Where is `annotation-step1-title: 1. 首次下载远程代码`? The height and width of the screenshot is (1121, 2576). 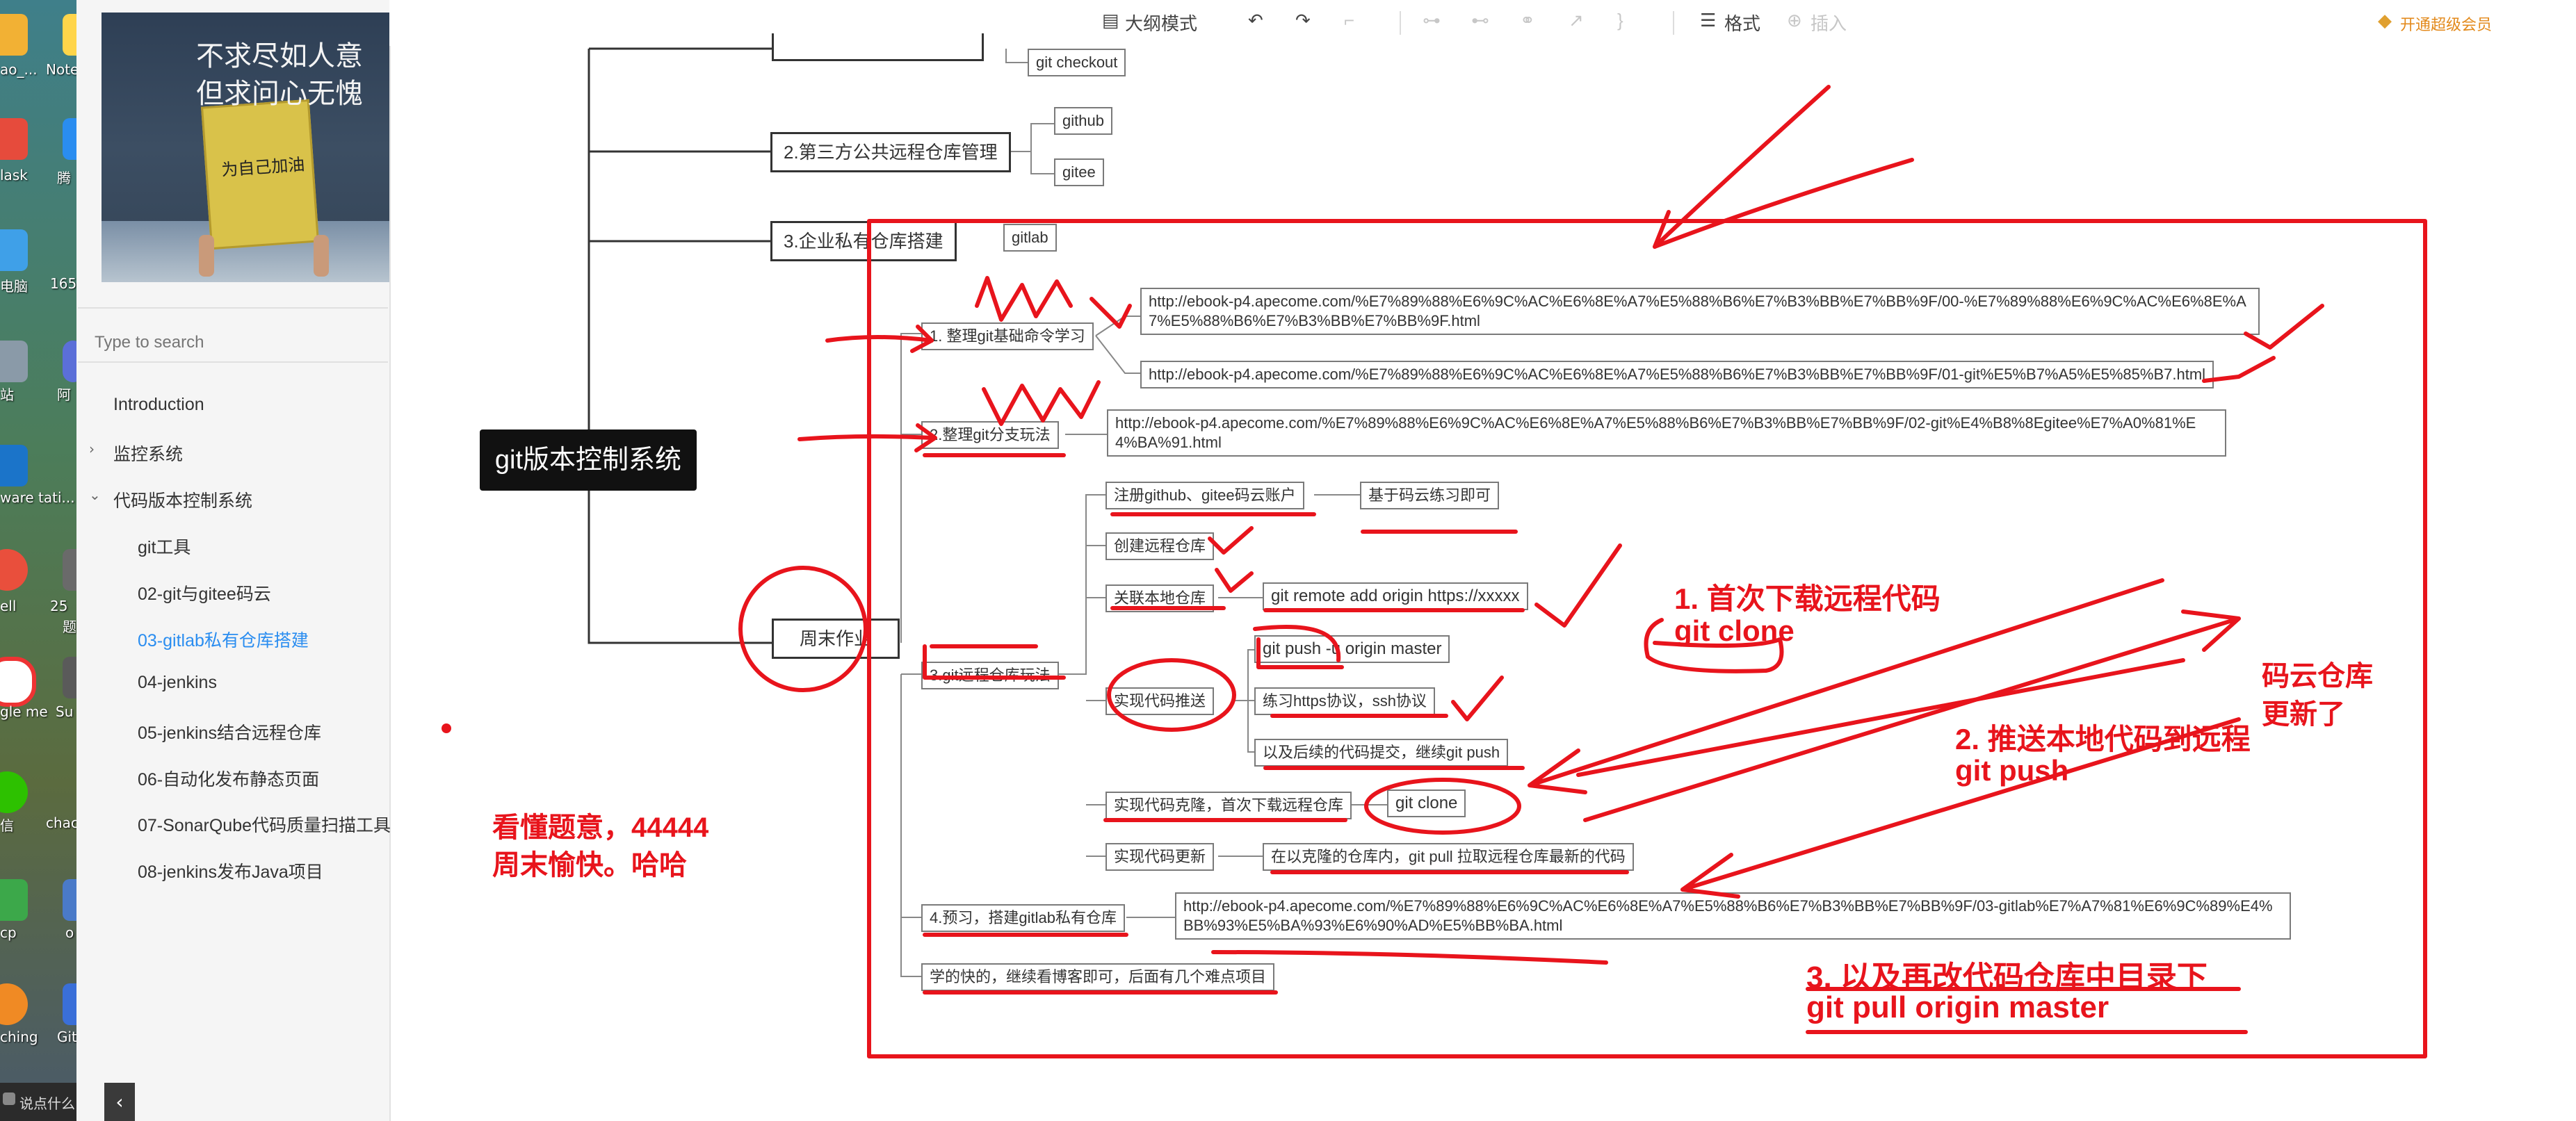
annotation-step1-title: 1. 首次下载远程代码 is located at coordinates (1807, 598).